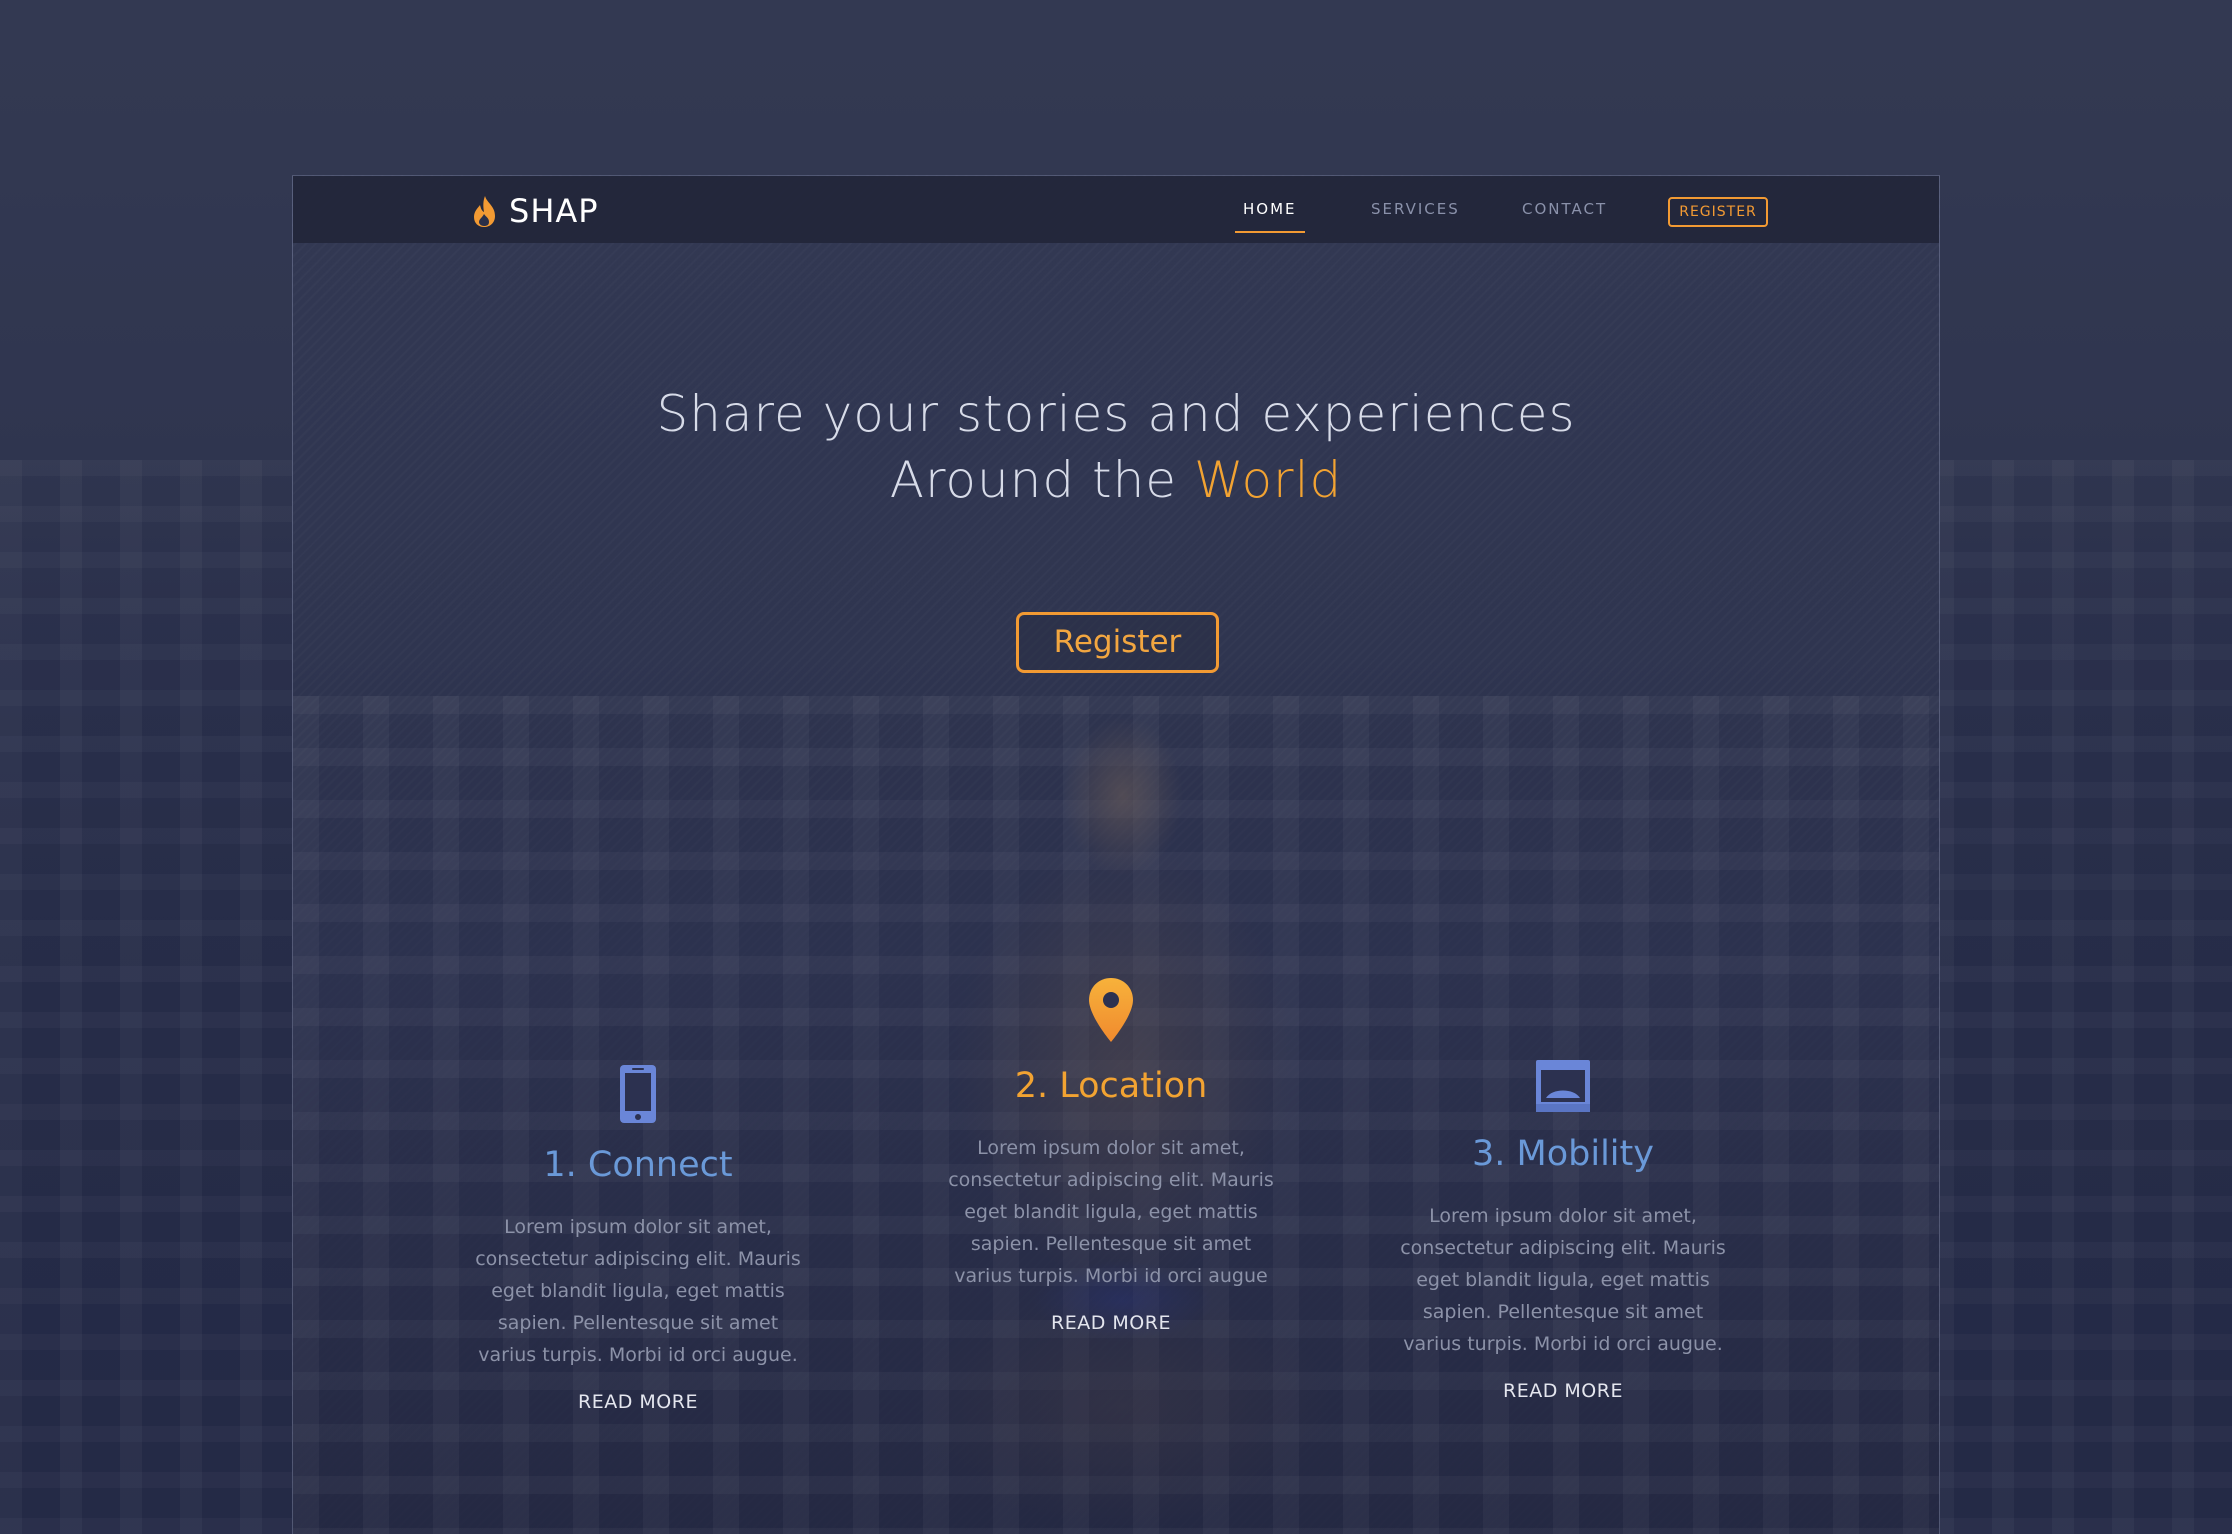 This screenshot has height=1534, width=2232. Describe the element at coordinates (1111, 1086) in the screenshot. I see `feature-title: 2. Location` at that location.